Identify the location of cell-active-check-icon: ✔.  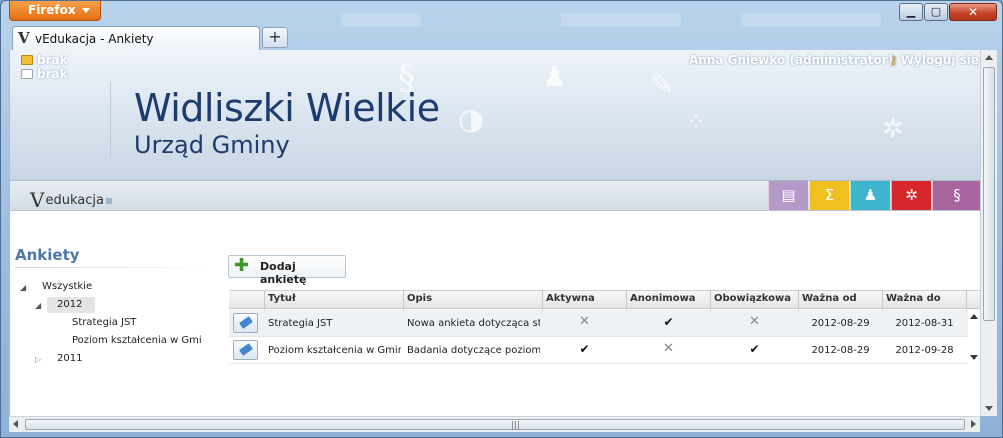
(584, 349).